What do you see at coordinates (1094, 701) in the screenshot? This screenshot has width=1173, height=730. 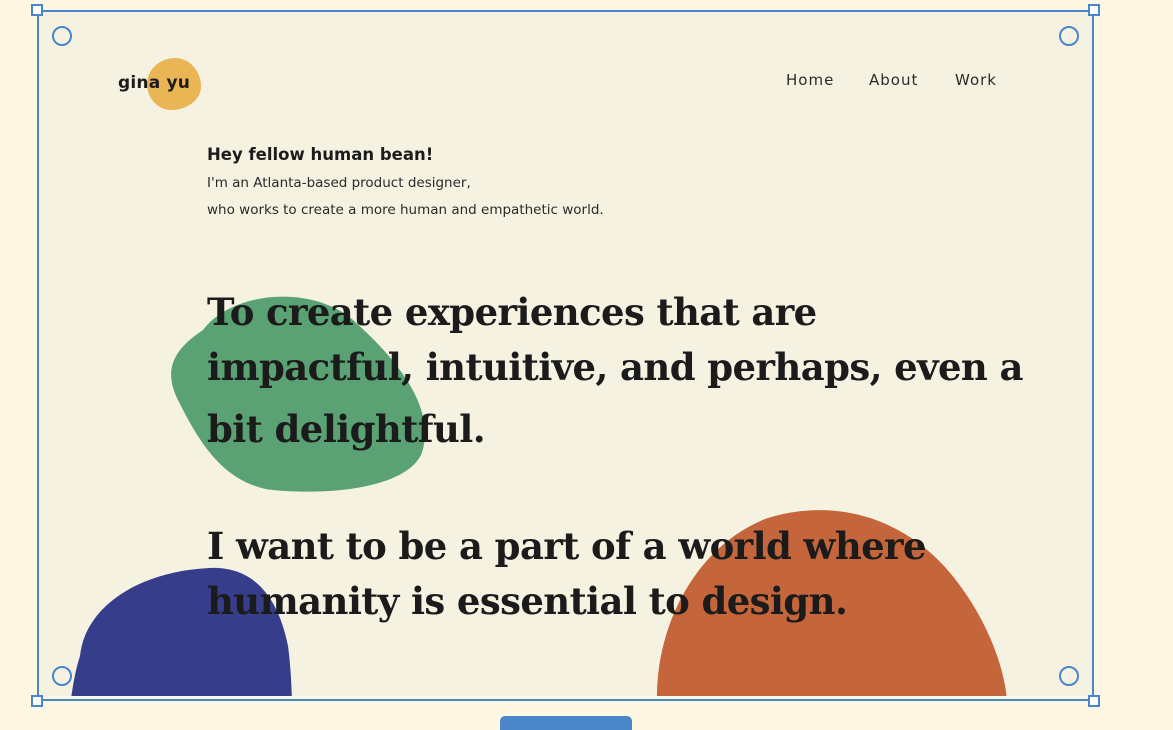 I see `resize-handle-bottom-right` at bounding box center [1094, 701].